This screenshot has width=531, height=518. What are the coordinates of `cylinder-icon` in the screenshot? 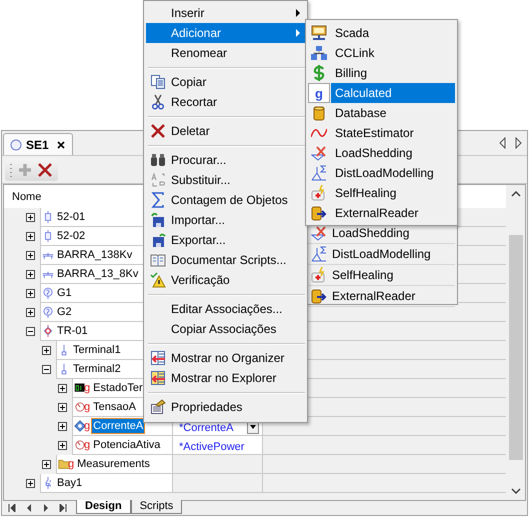 It's located at (319, 113).